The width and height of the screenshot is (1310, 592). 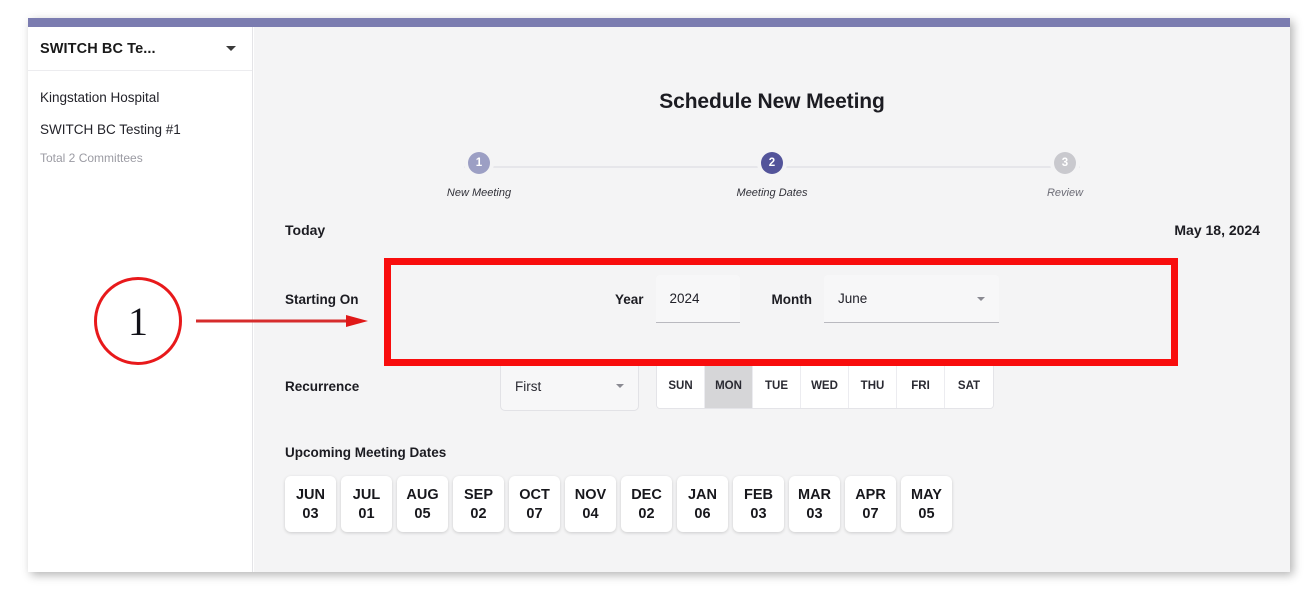 What do you see at coordinates (534, 494) in the screenshot?
I see `date-chip-month: OCT` at bounding box center [534, 494].